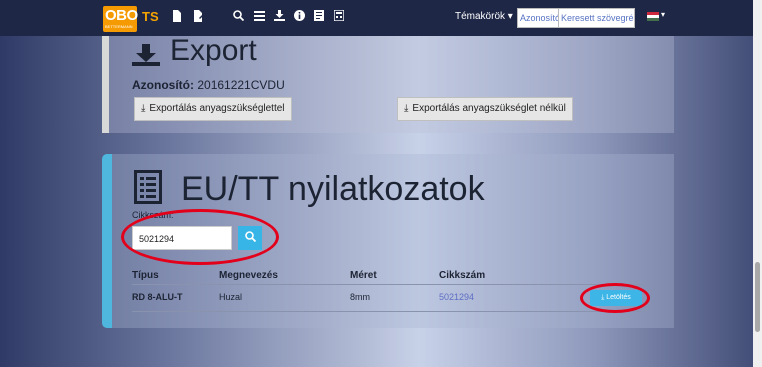 The width and height of the screenshot is (762, 367). I want to click on row-megnevezes: Huzal, so click(231, 297).